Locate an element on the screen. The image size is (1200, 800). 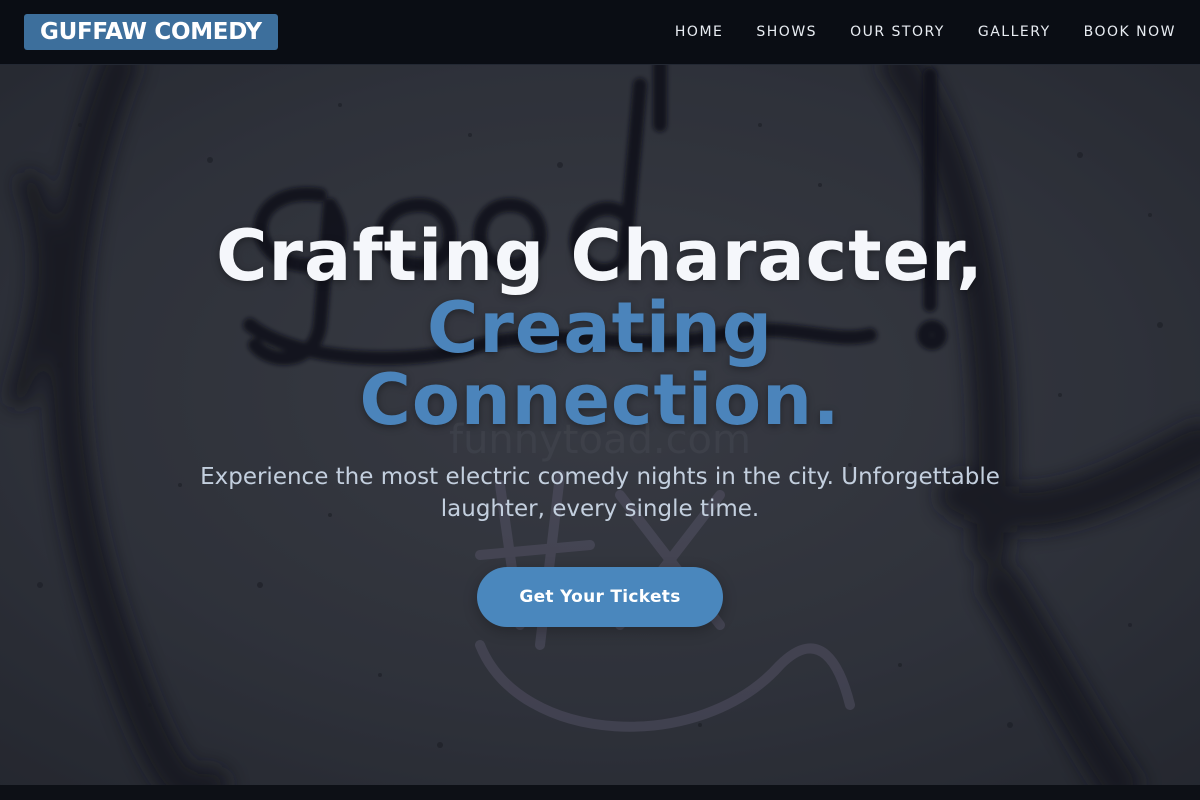
main-nav: HOME SHOWS OUR STORY GALLERY BOOK NOW is located at coordinates (909, 32).